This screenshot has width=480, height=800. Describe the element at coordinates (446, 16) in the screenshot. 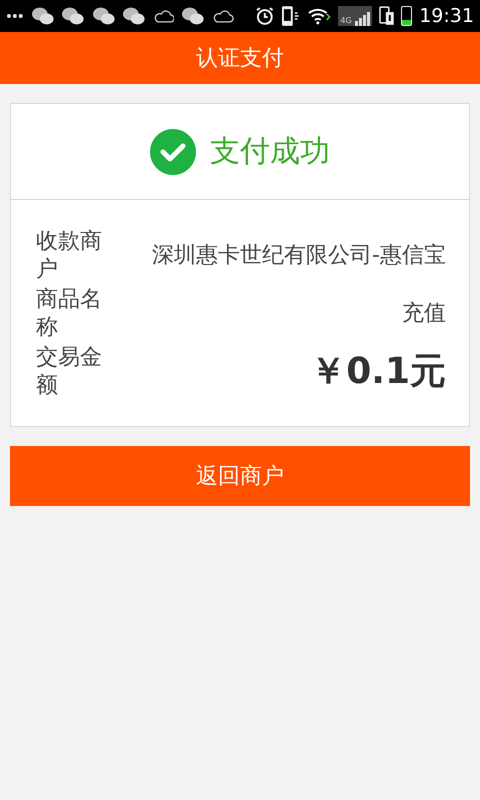

I see `clock-time: 19:31` at that location.